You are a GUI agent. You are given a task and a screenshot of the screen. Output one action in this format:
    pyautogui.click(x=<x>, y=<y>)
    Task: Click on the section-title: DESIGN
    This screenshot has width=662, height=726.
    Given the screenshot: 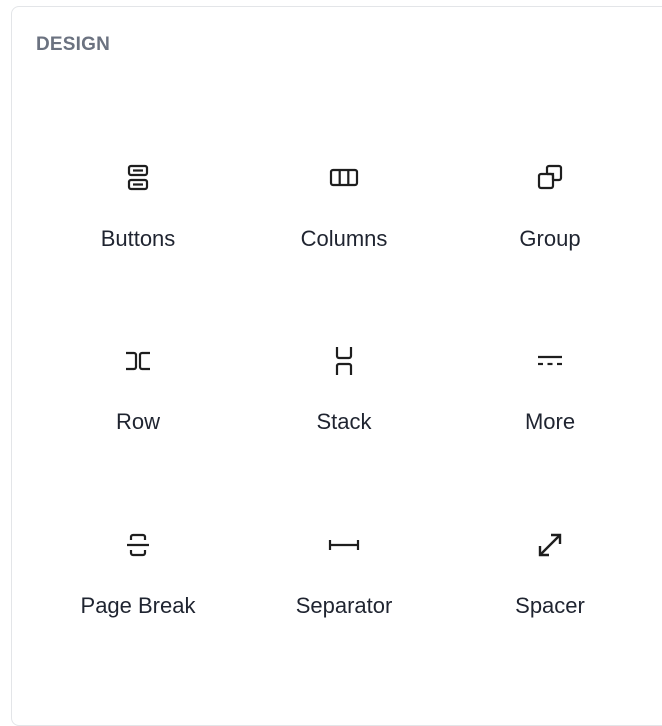 What is the action you would take?
    pyautogui.click(x=73, y=44)
    